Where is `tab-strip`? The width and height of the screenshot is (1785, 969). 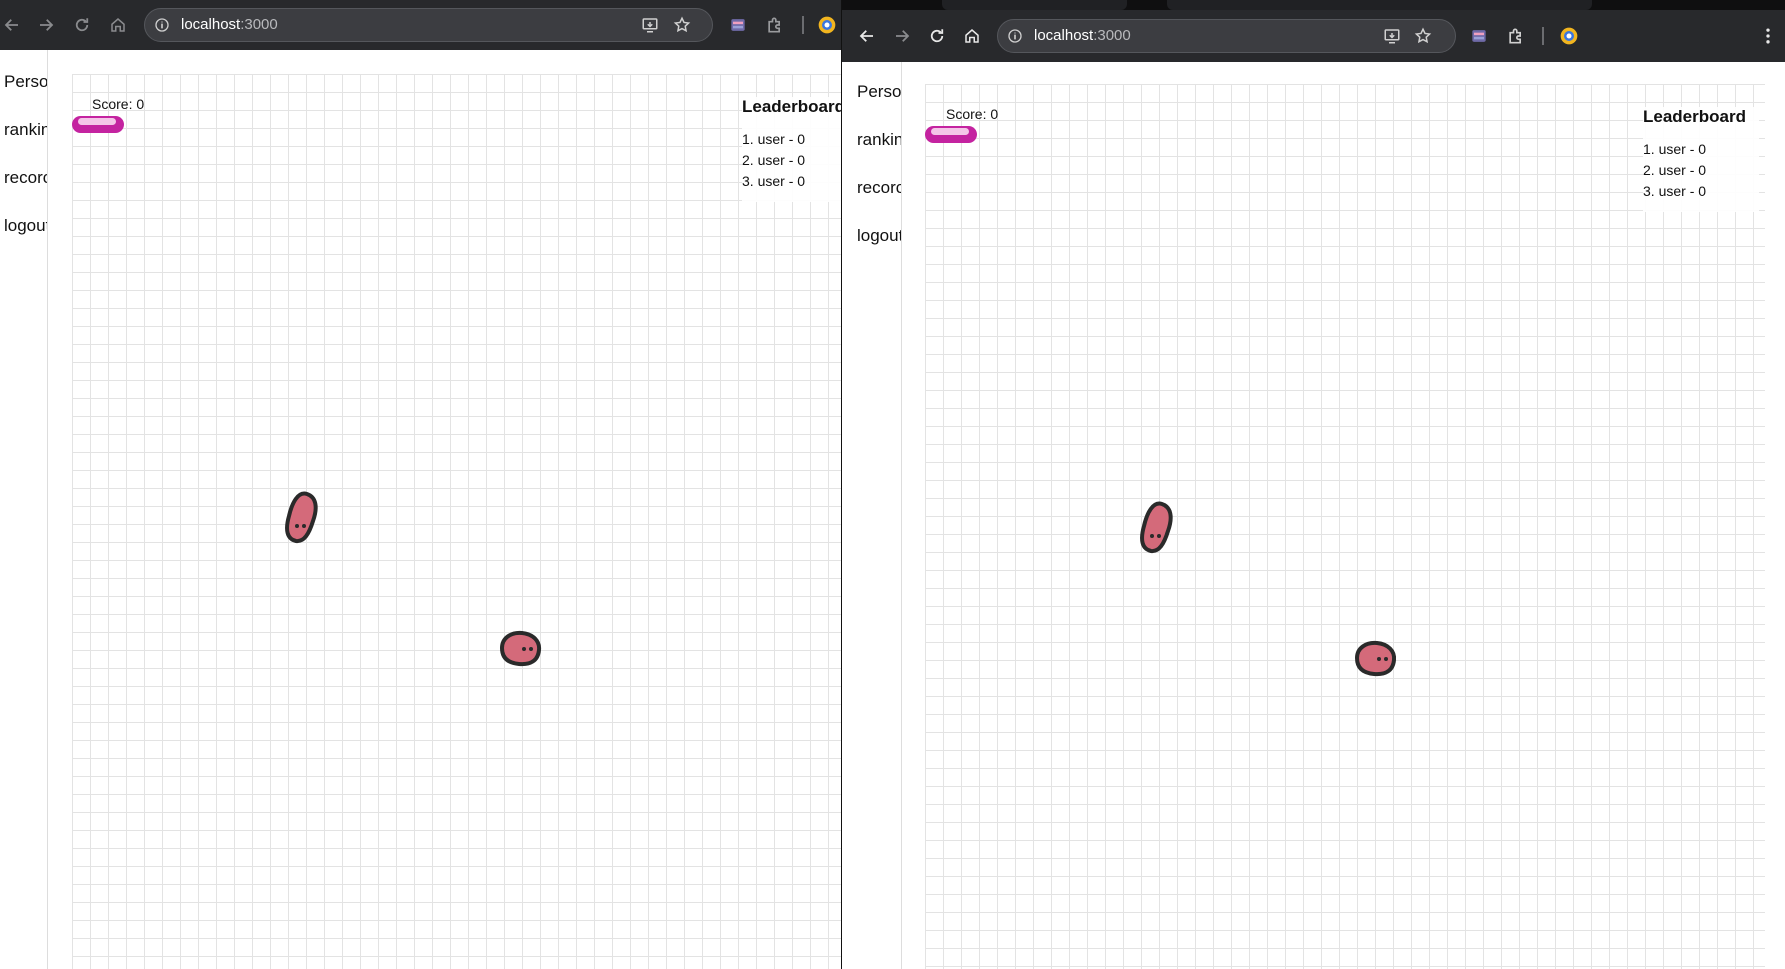
tab-strip is located at coordinates (1313, 5).